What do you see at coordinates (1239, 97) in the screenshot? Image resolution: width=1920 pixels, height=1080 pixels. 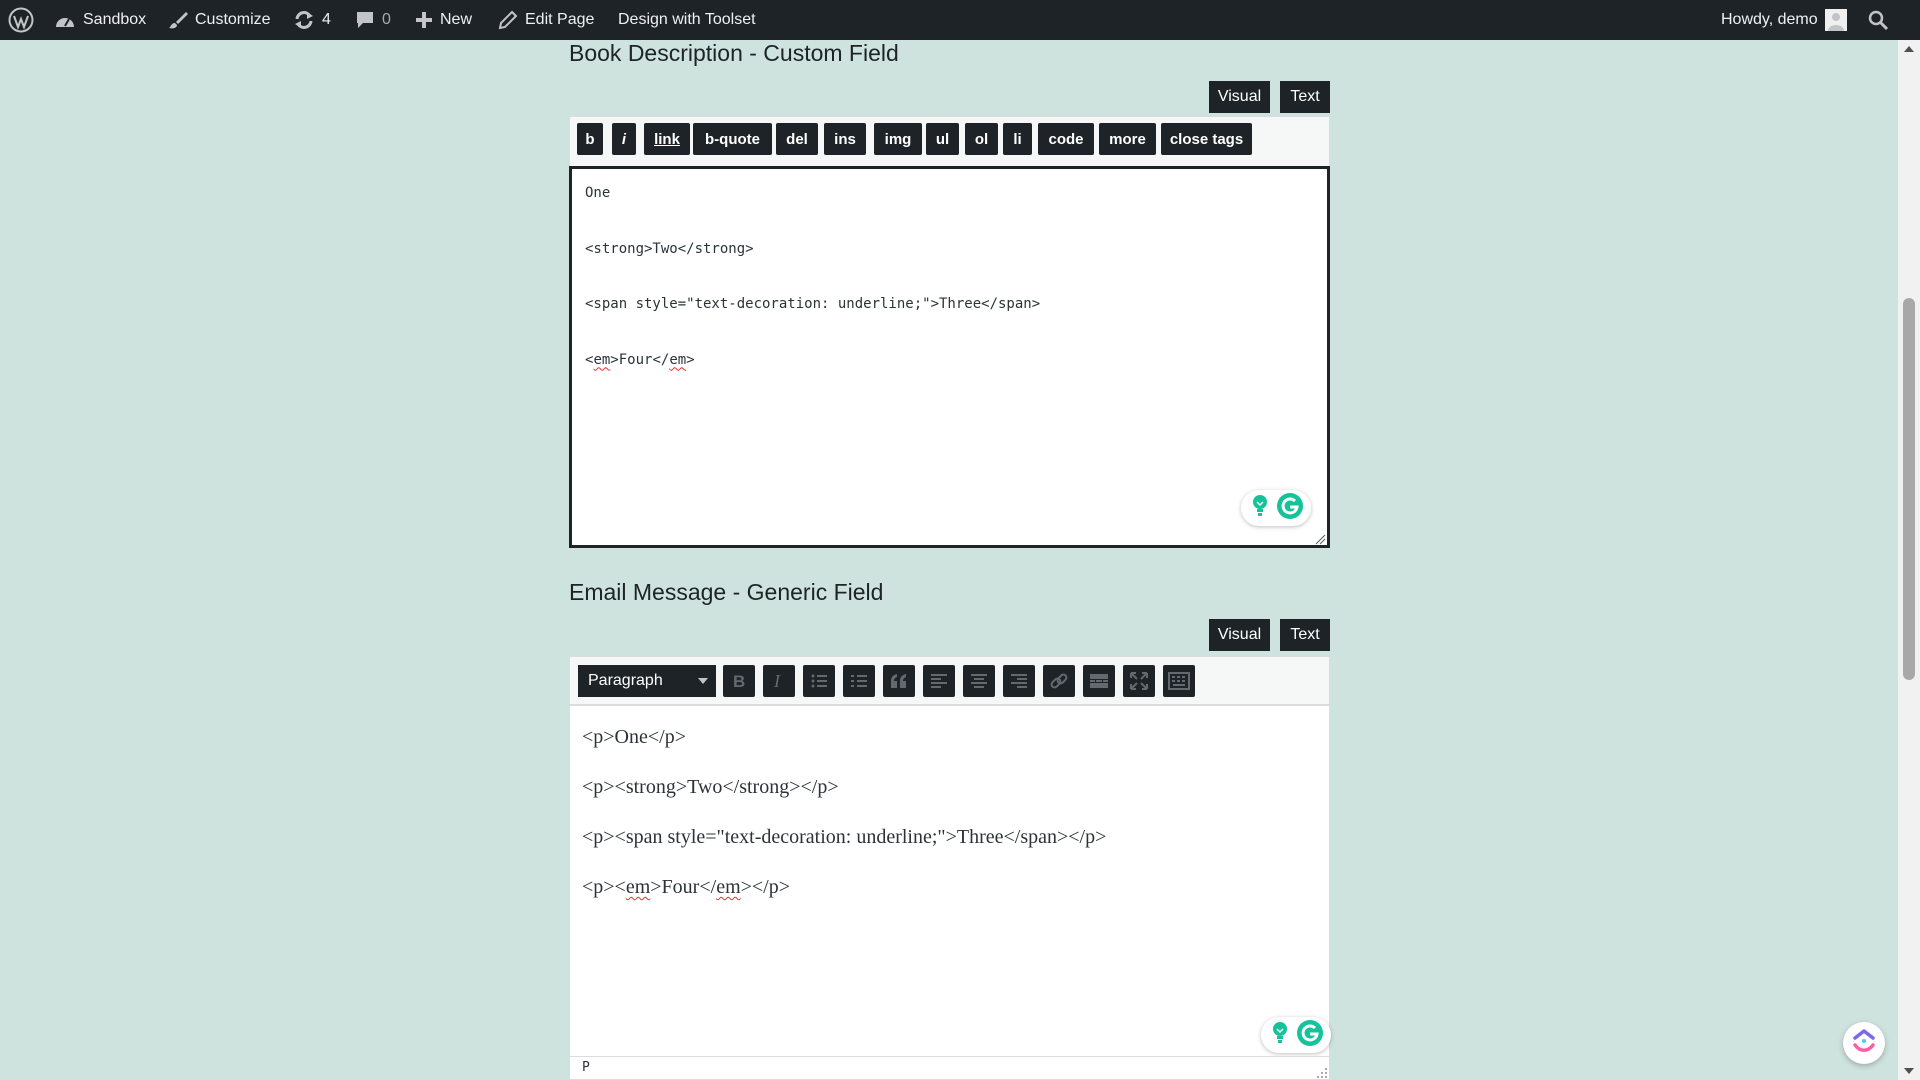 I see `book-visual-tab: Visual` at bounding box center [1239, 97].